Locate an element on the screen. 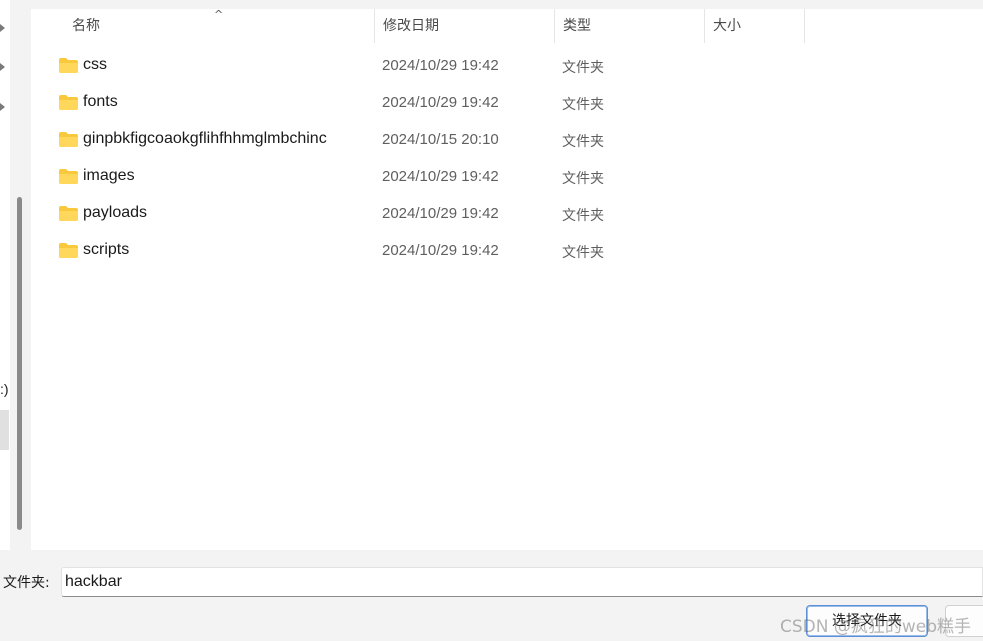  file-name: css is located at coordinates (95, 64).